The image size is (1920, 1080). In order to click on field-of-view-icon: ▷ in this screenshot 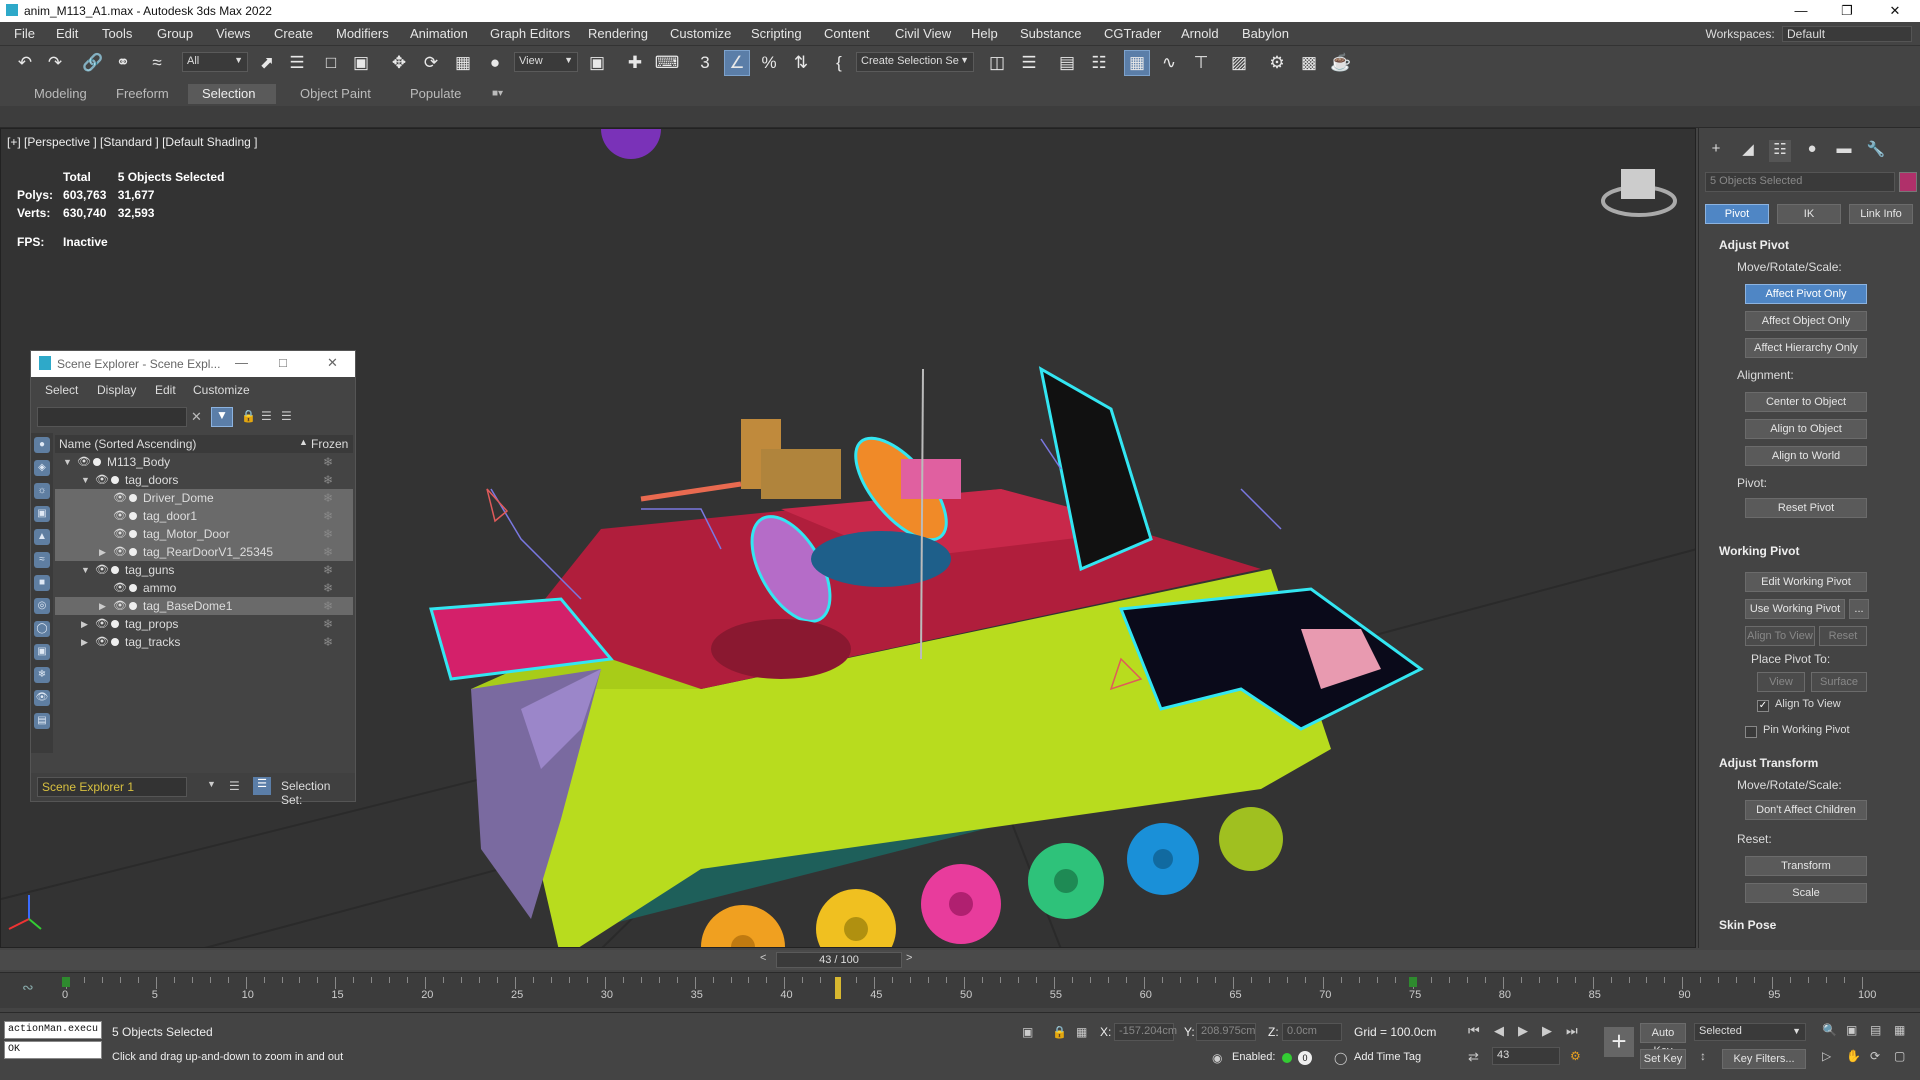, I will do `click(1826, 1056)`.